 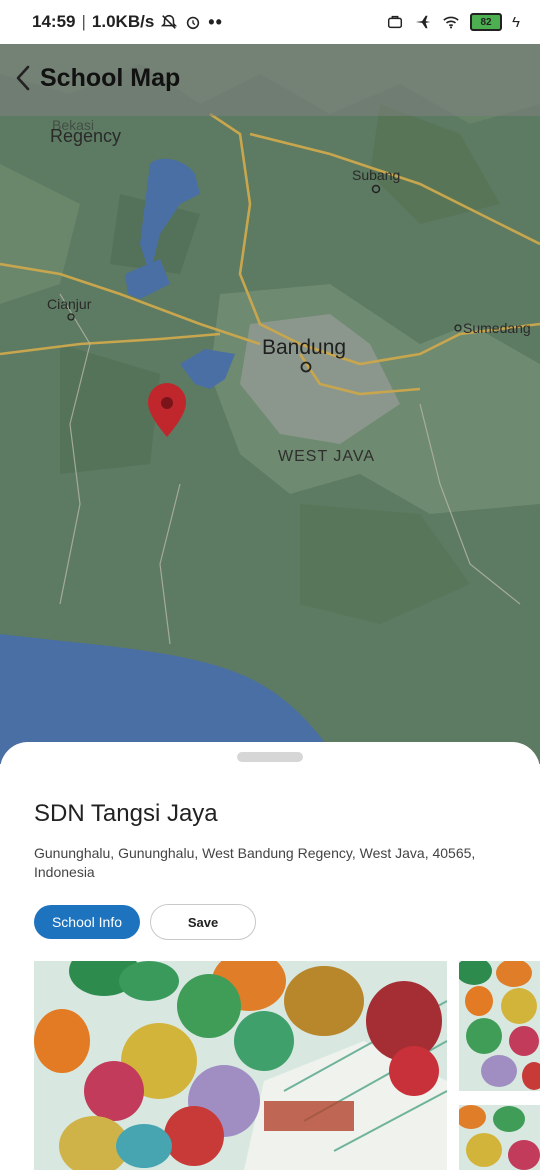 I want to click on charging-icon: ϟ, so click(x=516, y=22).